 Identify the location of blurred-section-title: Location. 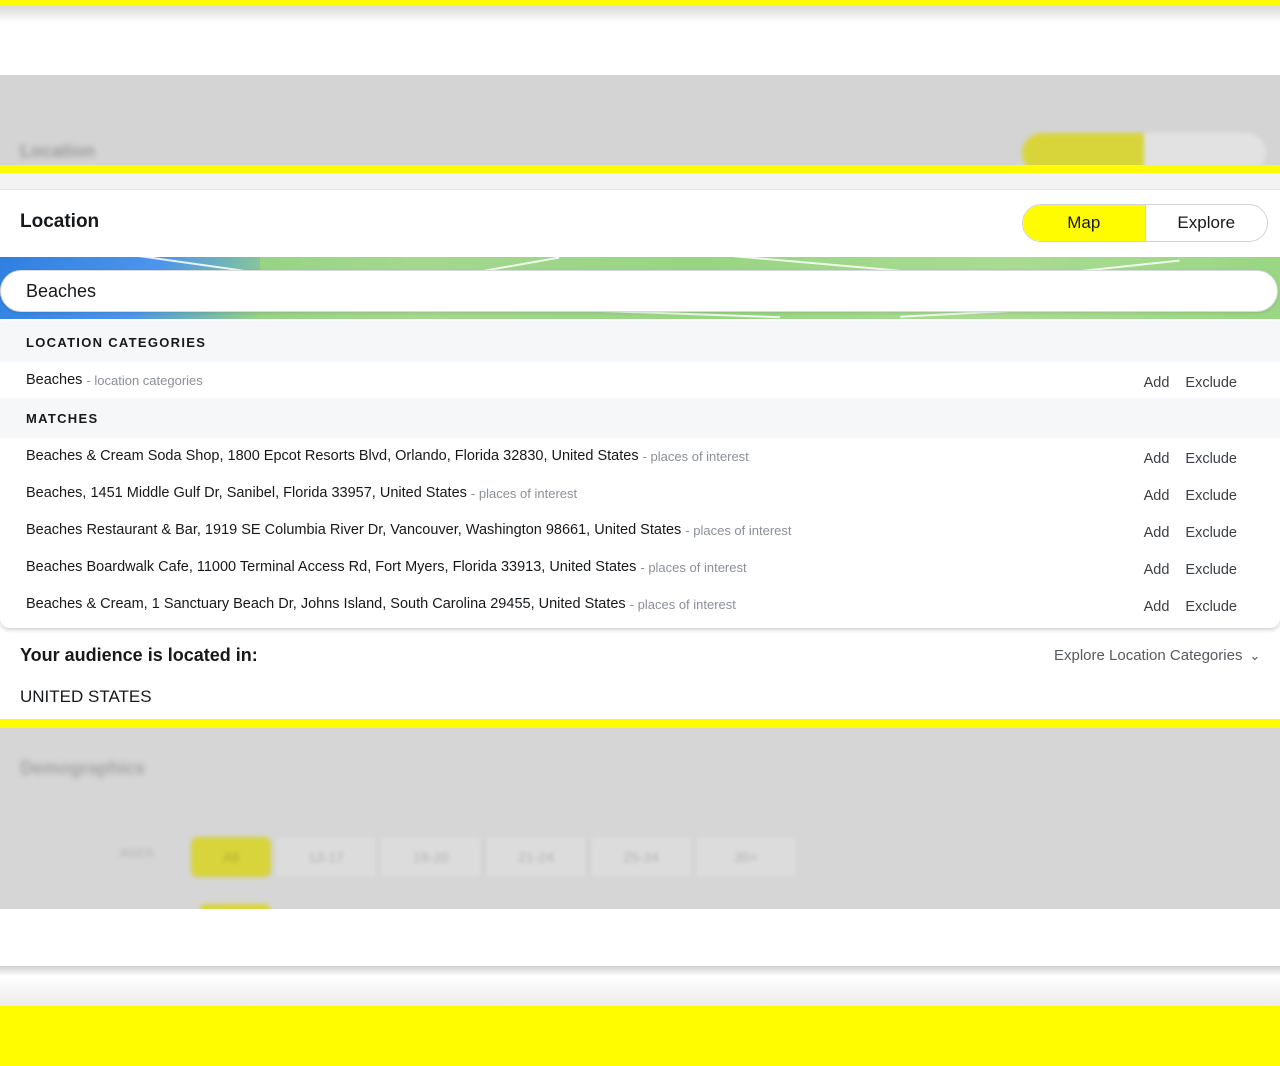
(57, 151).